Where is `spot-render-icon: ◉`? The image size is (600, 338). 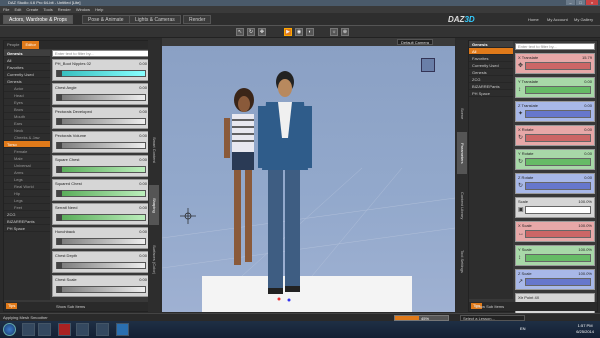
spot-render-icon: ◉ is located at coordinates (299, 32).